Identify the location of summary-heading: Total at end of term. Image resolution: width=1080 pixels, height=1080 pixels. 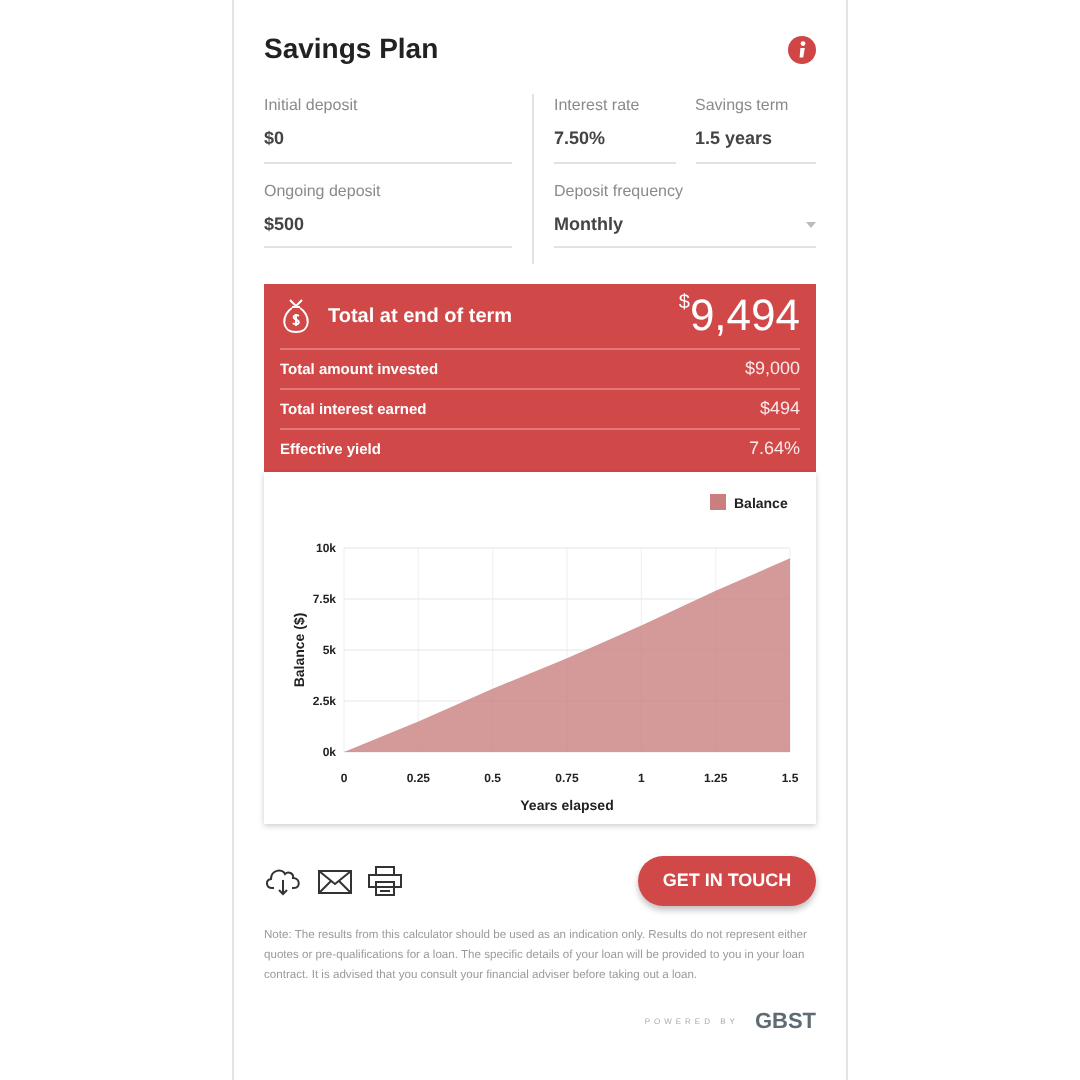
(420, 317).